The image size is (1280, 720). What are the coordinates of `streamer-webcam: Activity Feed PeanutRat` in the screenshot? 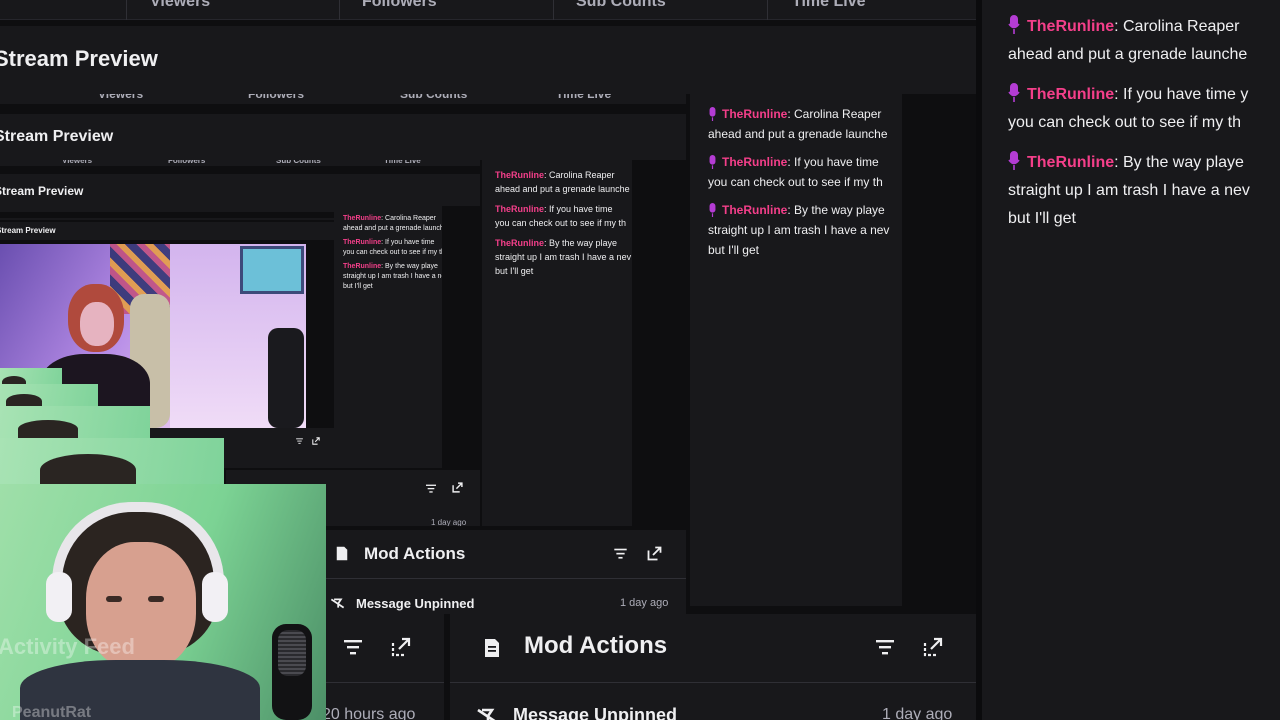 It's located at (163, 602).